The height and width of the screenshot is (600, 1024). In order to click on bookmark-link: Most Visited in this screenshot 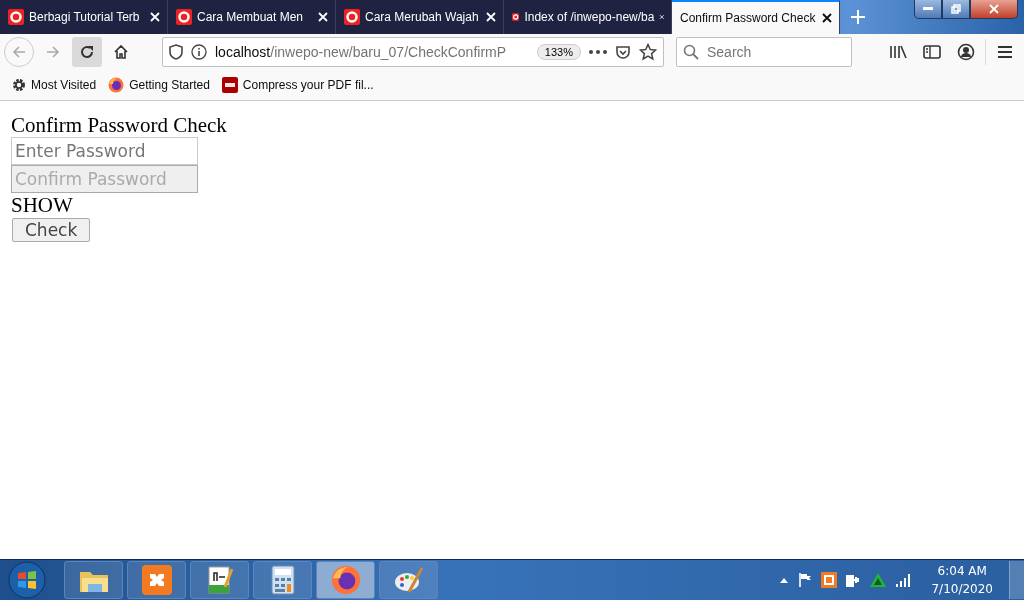, I will do `click(64, 85)`.